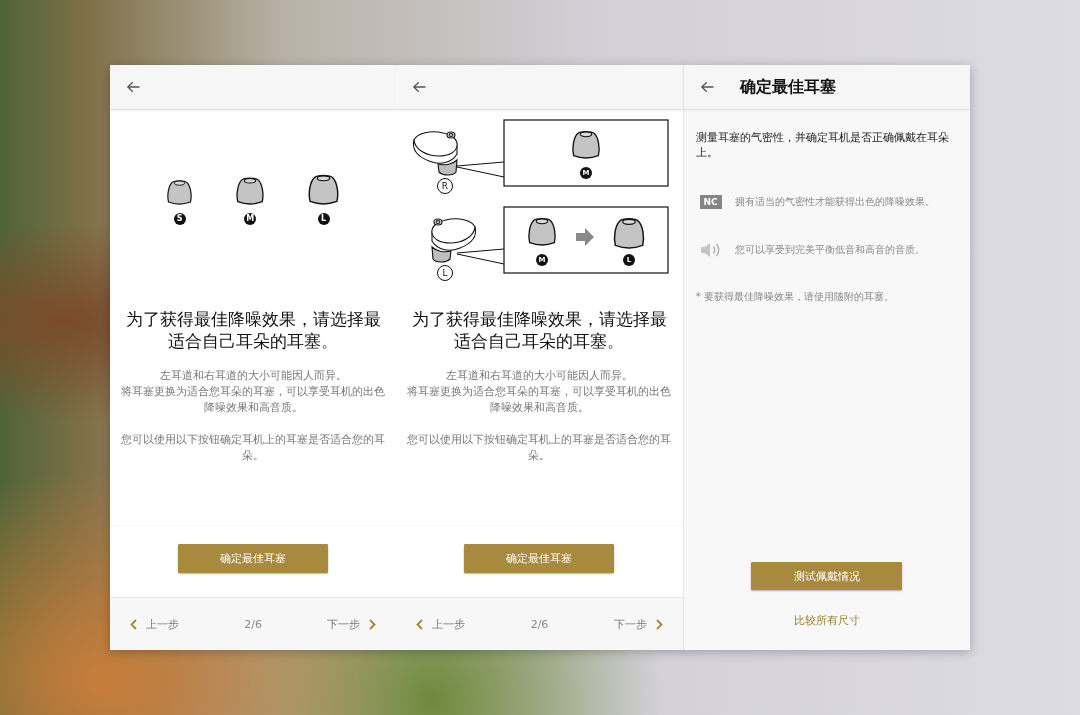  Describe the element at coordinates (827, 576) in the screenshot. I see `fit-test-button: 测试佩戴情况` at that location.